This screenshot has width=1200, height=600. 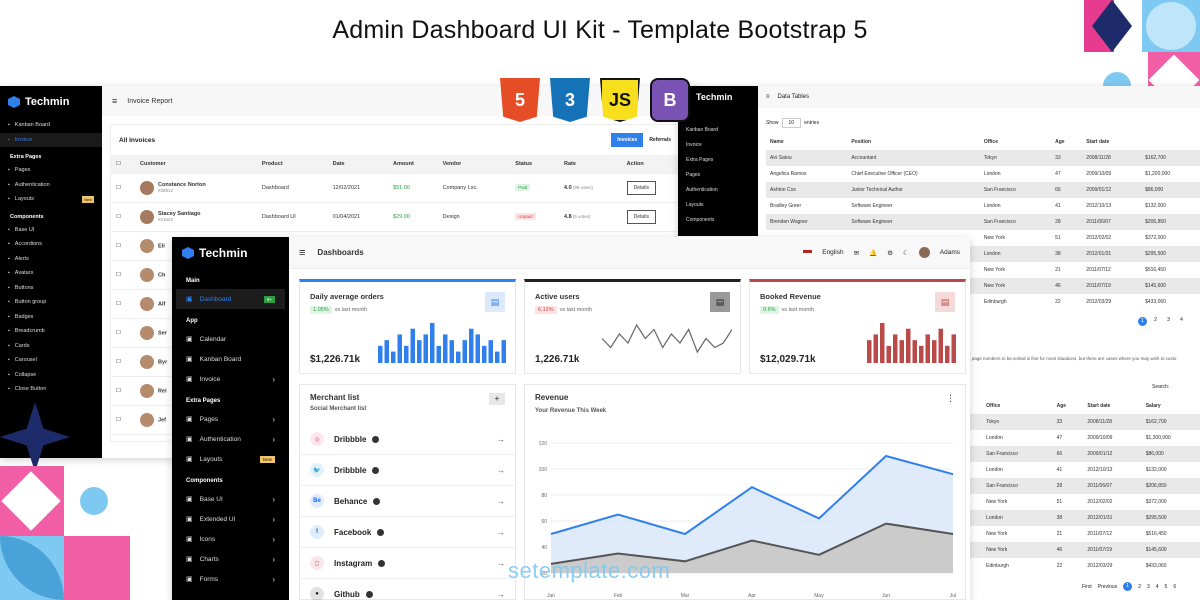 What do you see at coordinates (660, 140) in the screenshot?
I see `tab-referrals: Referrals` at bounding box center [660, 140].